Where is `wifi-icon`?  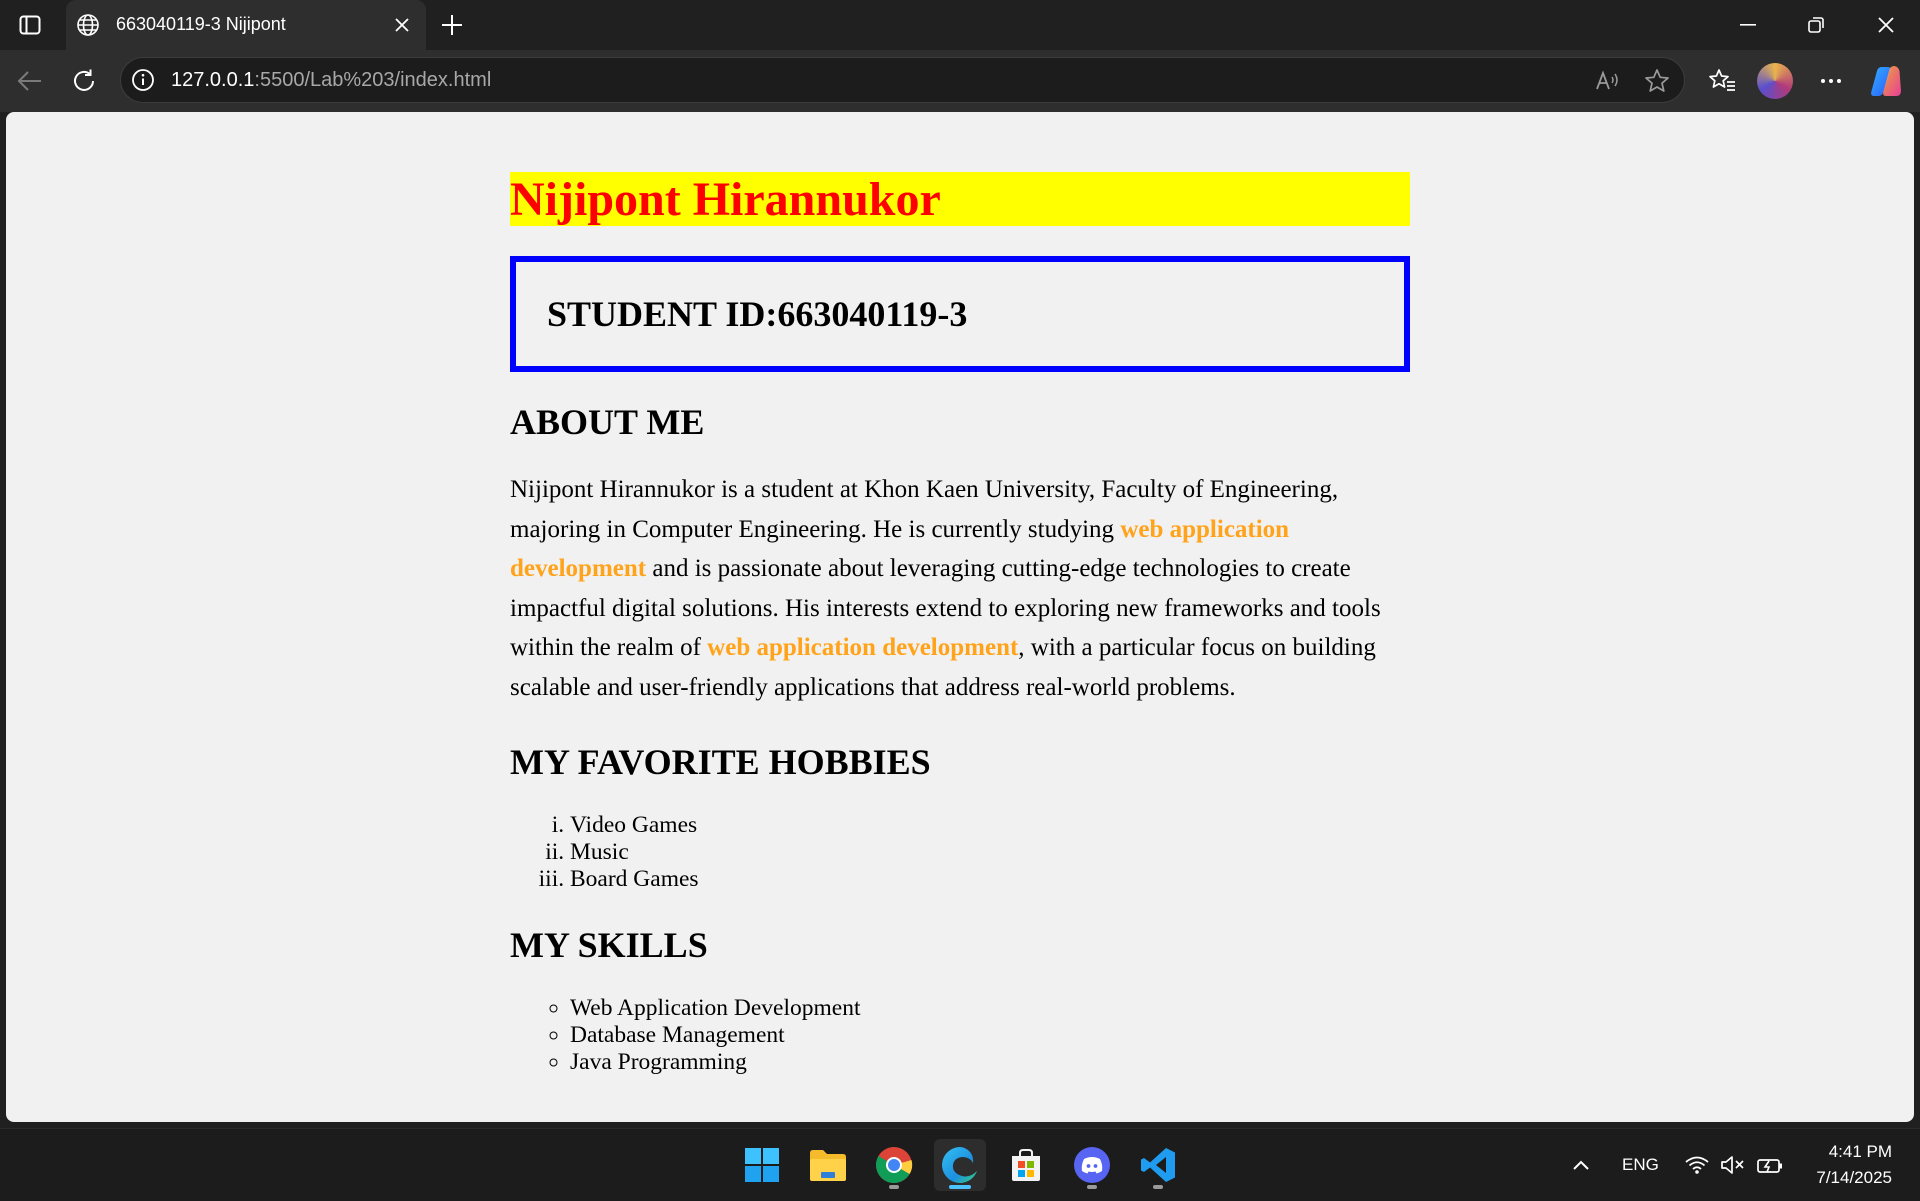
wifi-icon is located at coordinates (1697, 1165).